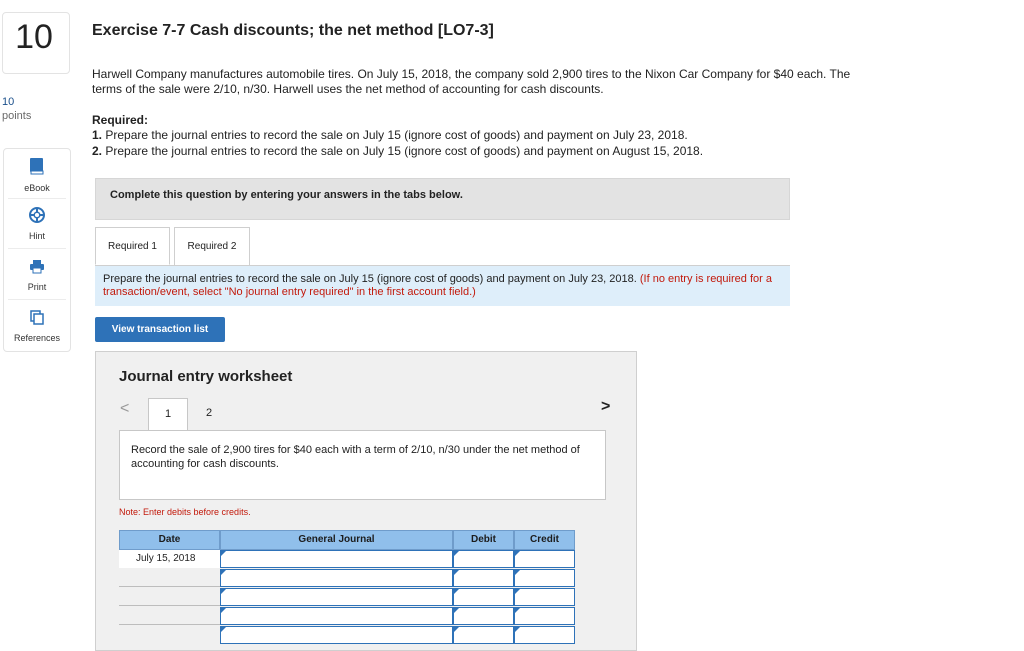 This screenshot has width=1024, height=651. I want to click on question-number: 10, so click(34, 37).